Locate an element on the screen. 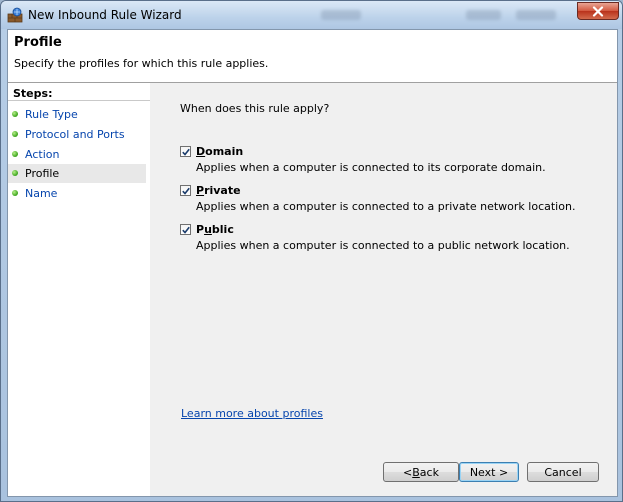 Image resolution: width=623 pixels, height=502 pixels. step-label: Profile is located at coordinates (42, 173).